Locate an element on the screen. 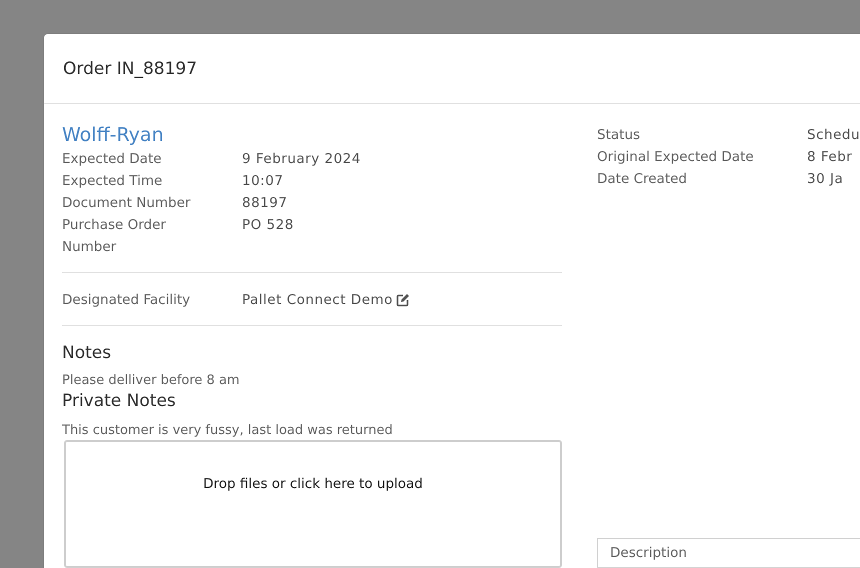  file-dropzone: Drop files or click here to upload is located at coordinates (313, 504).